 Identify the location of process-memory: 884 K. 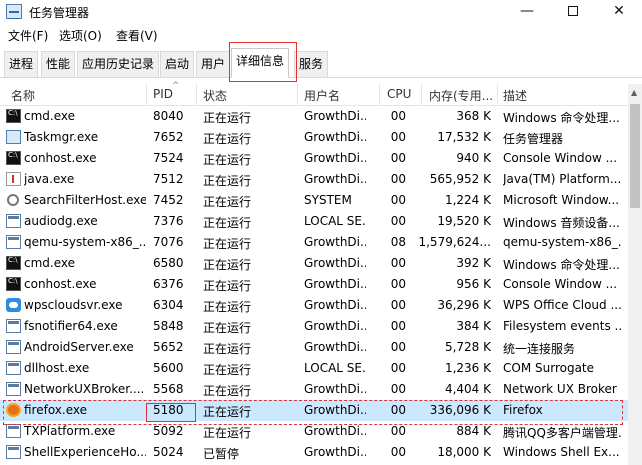
(473, 431).